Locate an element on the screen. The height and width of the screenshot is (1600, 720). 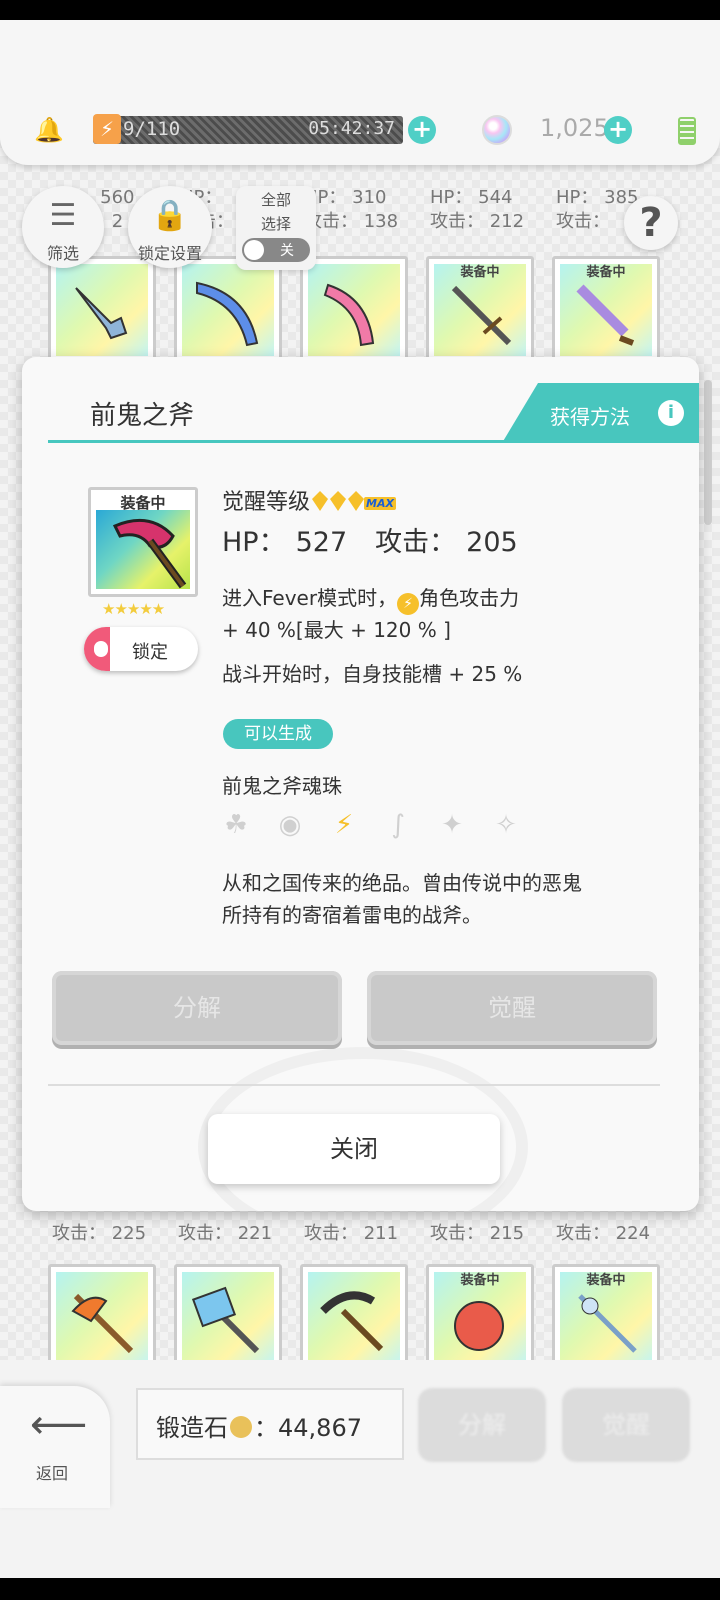
stamina-value: 9/110 is located at coordinates (152, 129).